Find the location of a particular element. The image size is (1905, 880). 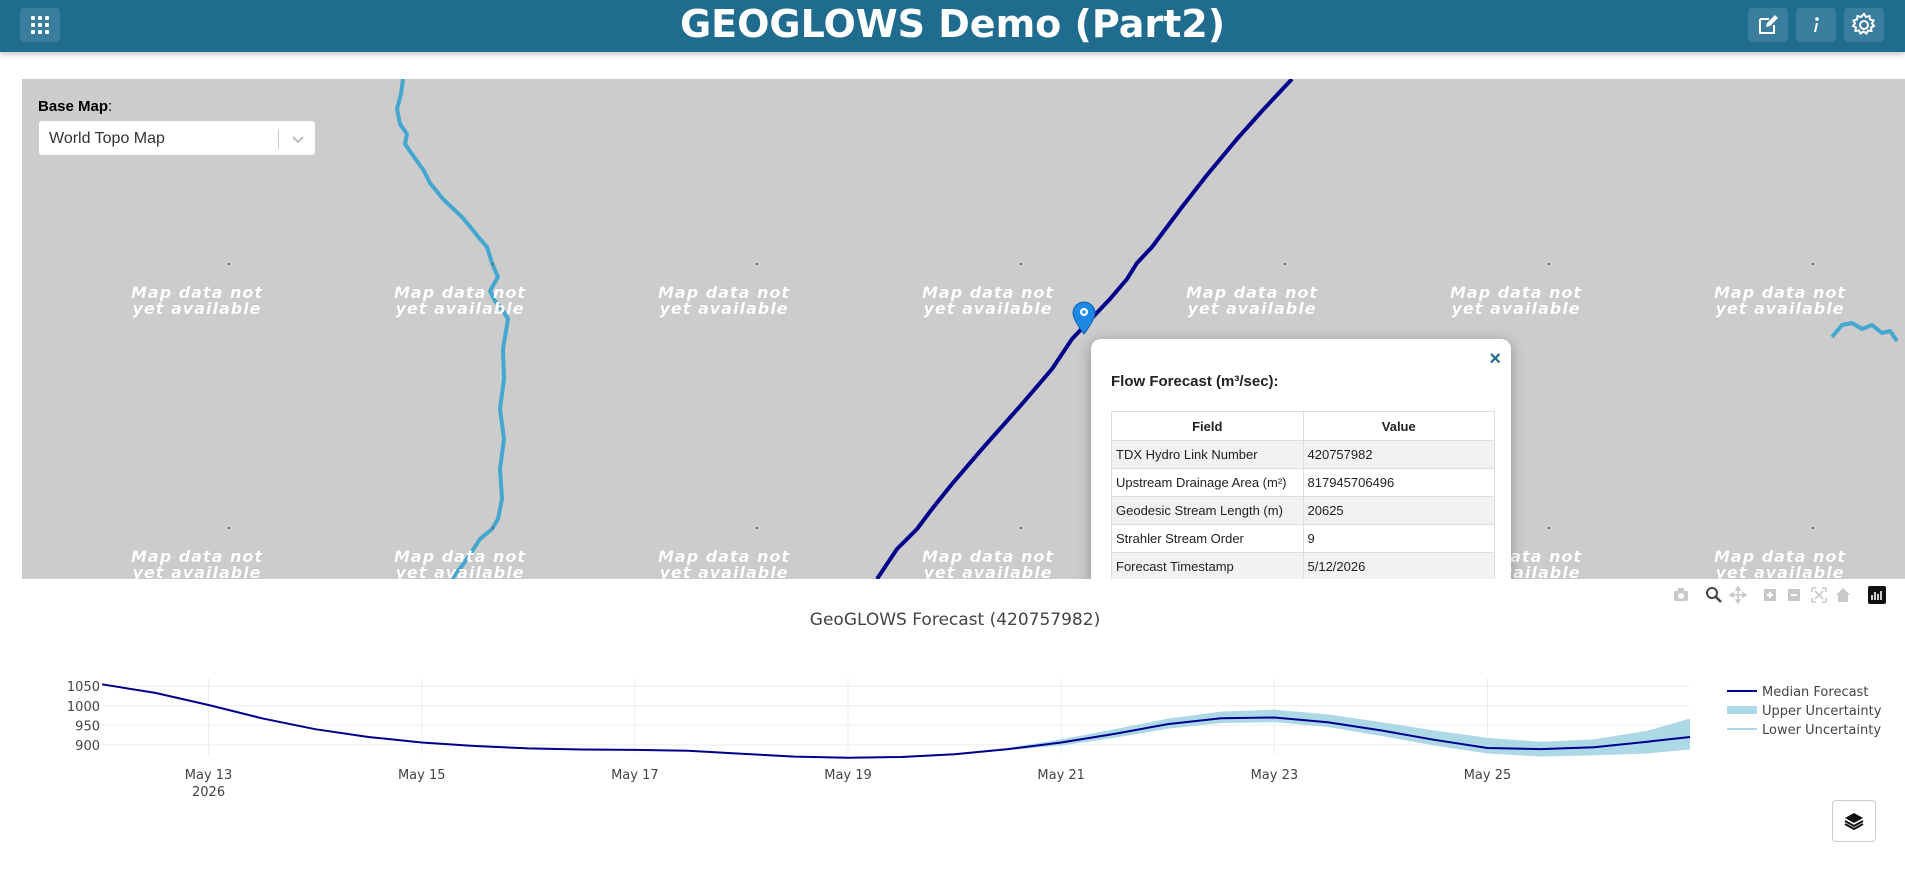

y-tick-label: 900 is located at coordinates (87, 746).